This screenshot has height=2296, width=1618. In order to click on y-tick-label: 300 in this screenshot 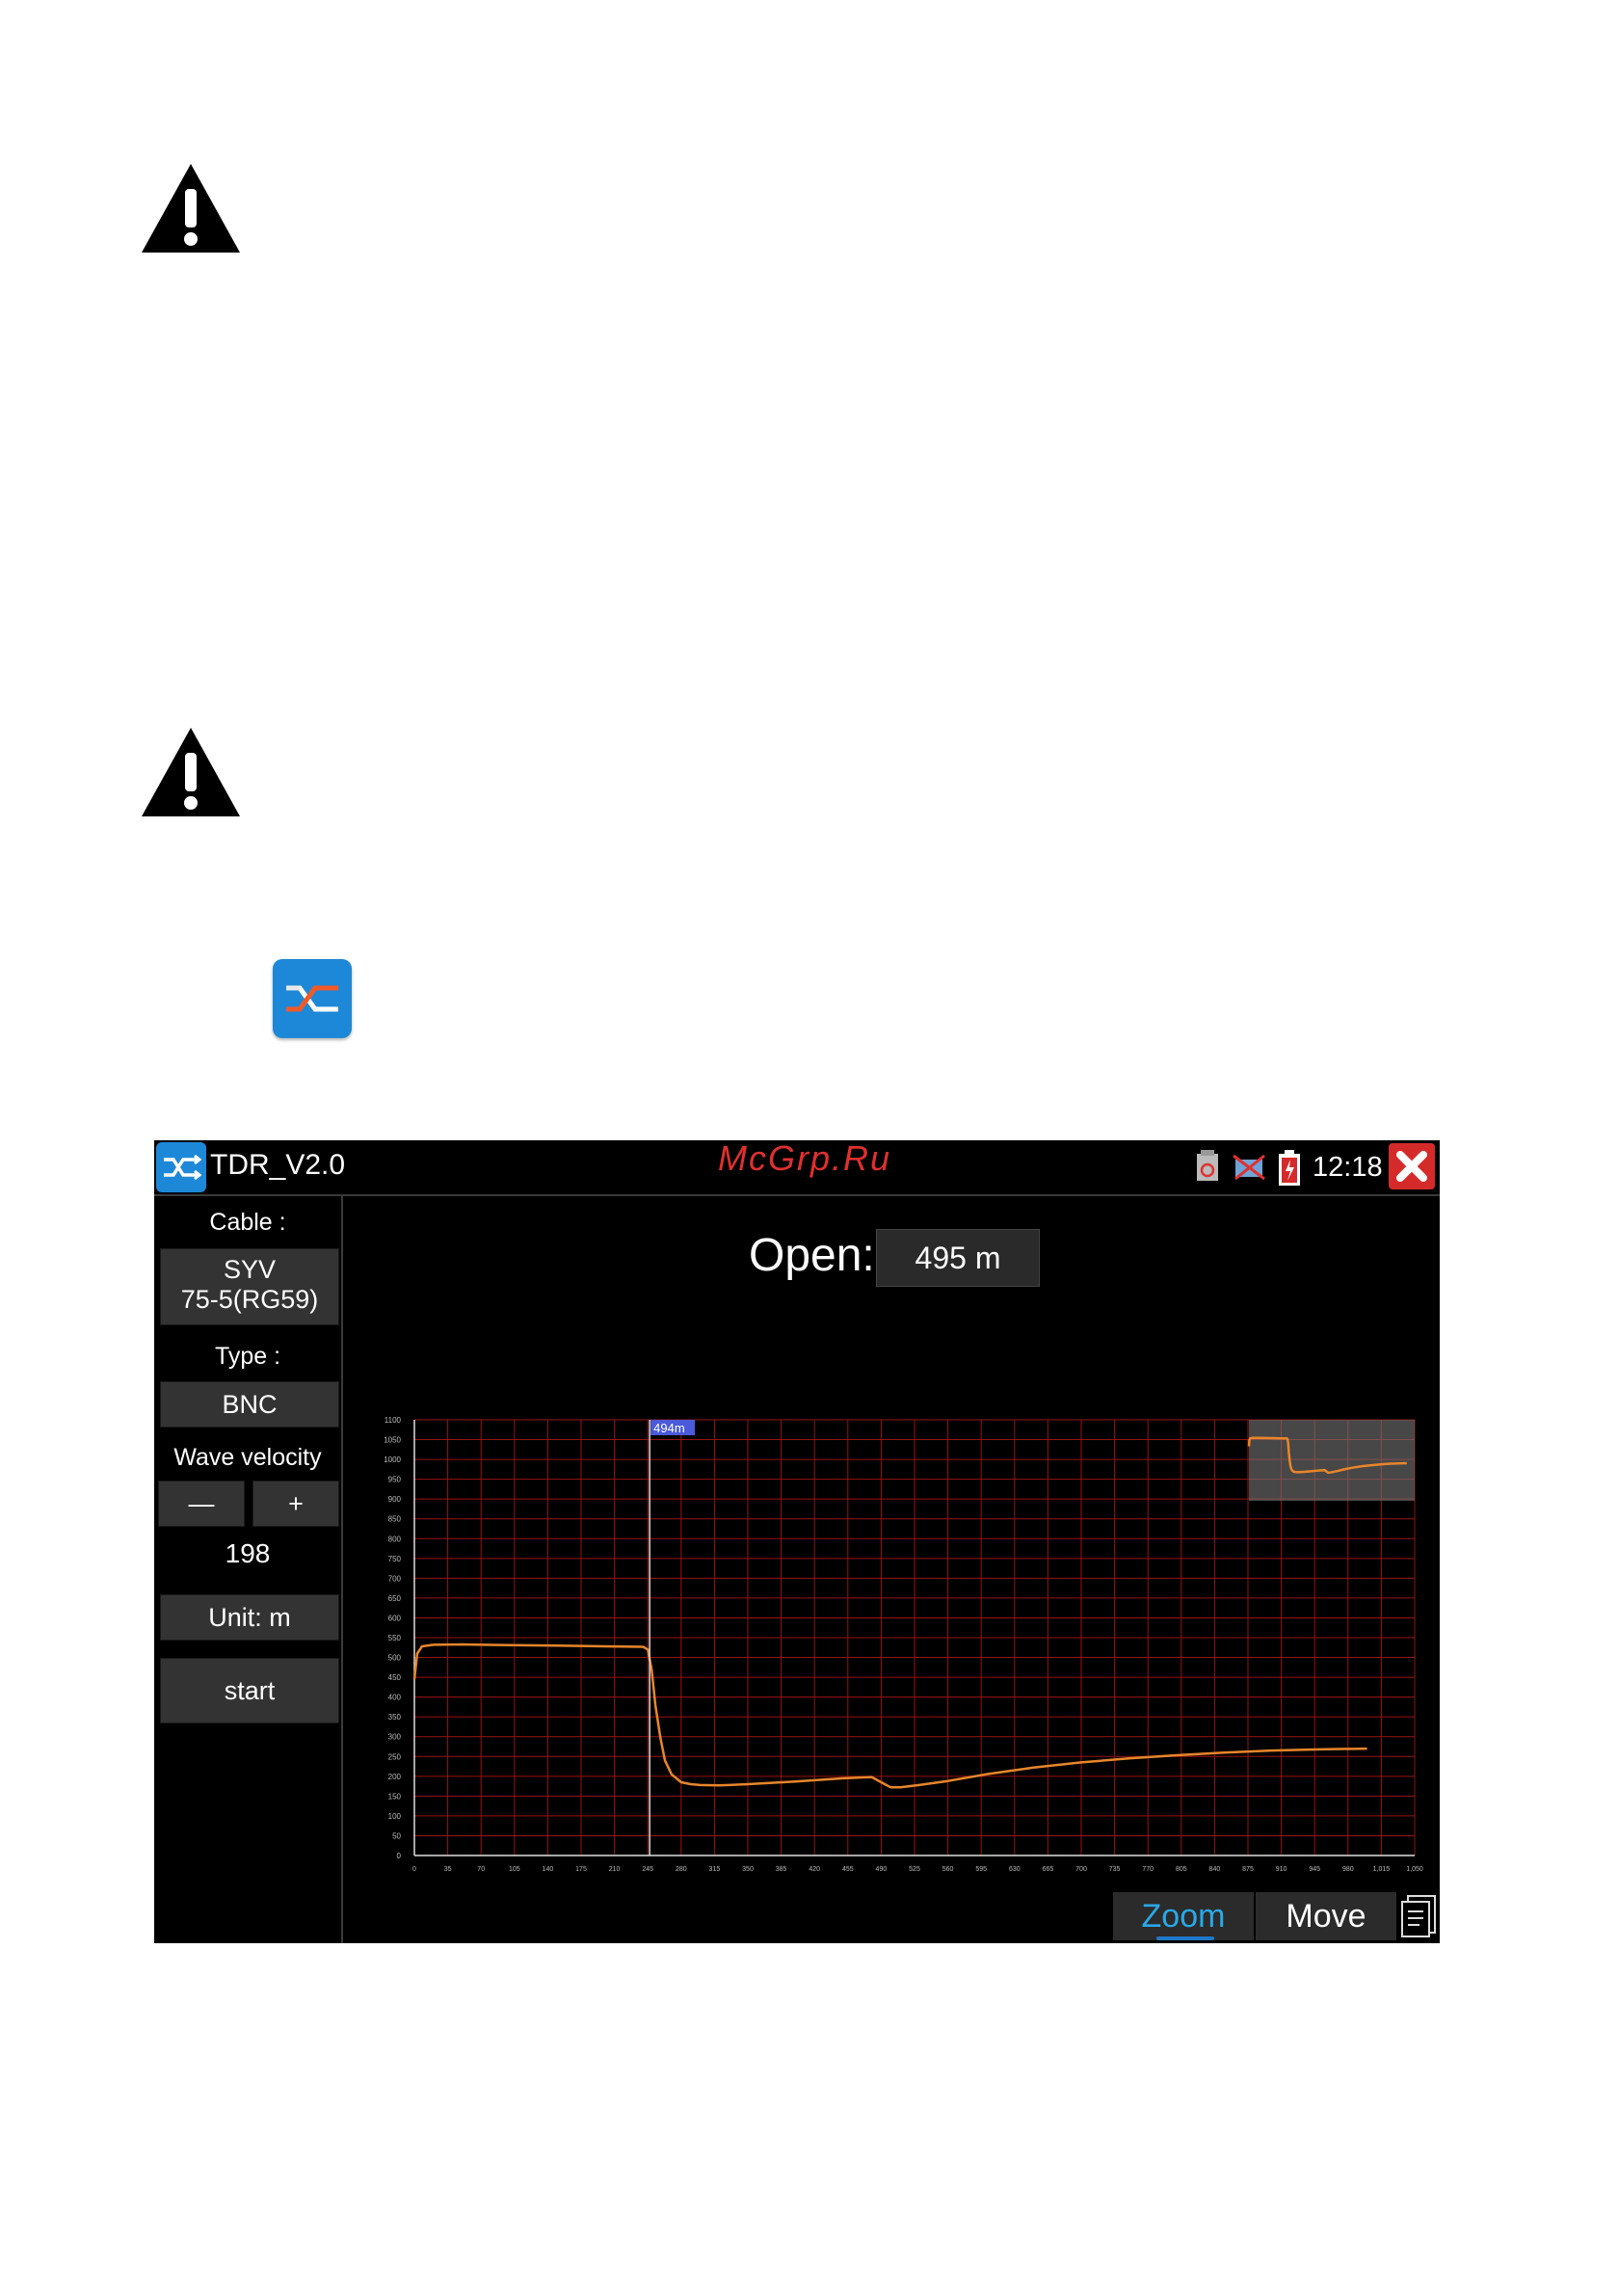, I will do `click(395, 1737)`.